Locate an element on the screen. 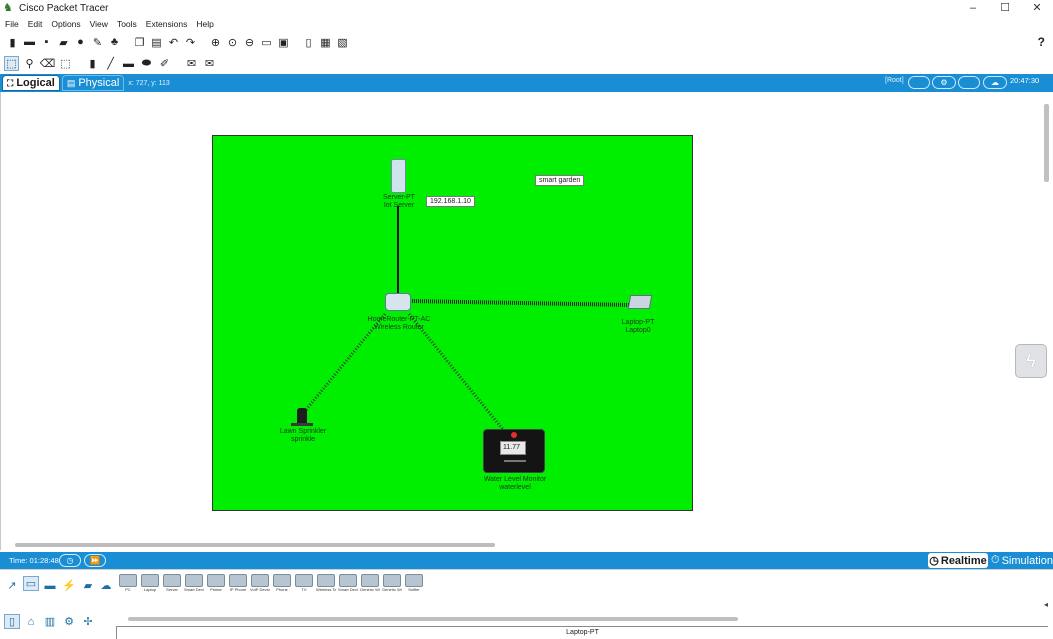 This screenshot has width=1053, height=639. freeform-icon: ✐ is located at coordinates (164, 63).